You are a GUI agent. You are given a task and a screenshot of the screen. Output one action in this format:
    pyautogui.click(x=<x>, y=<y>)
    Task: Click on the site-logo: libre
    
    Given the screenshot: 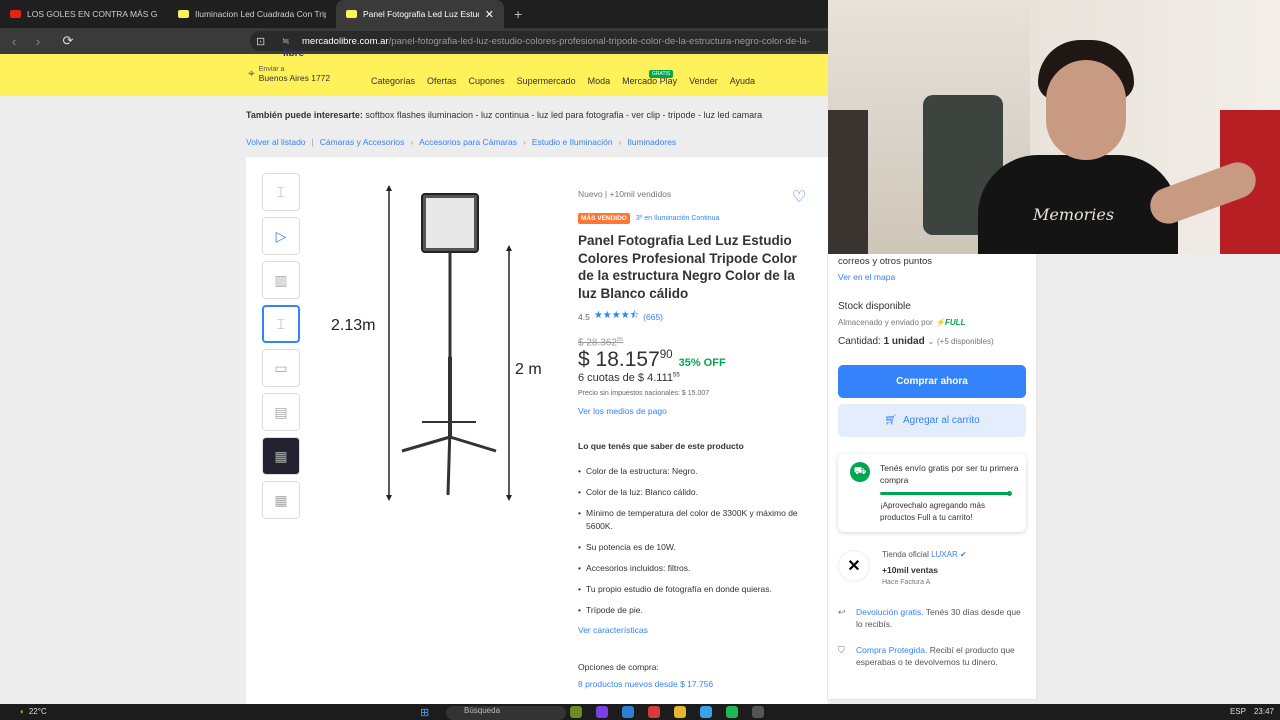 What is the action you would take?
    pyautogui.click(x=293, y=53)
    